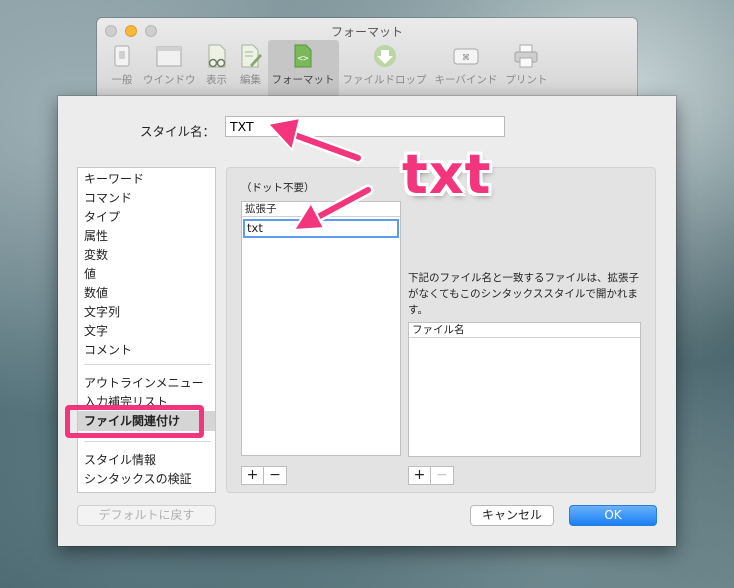 The height and width of the screenshot is (588, 734). What do you see at coordinates (315, 140) in the screenshot?
I see `annotation-arrow-to-style-name` at bounding box center [315, 140].